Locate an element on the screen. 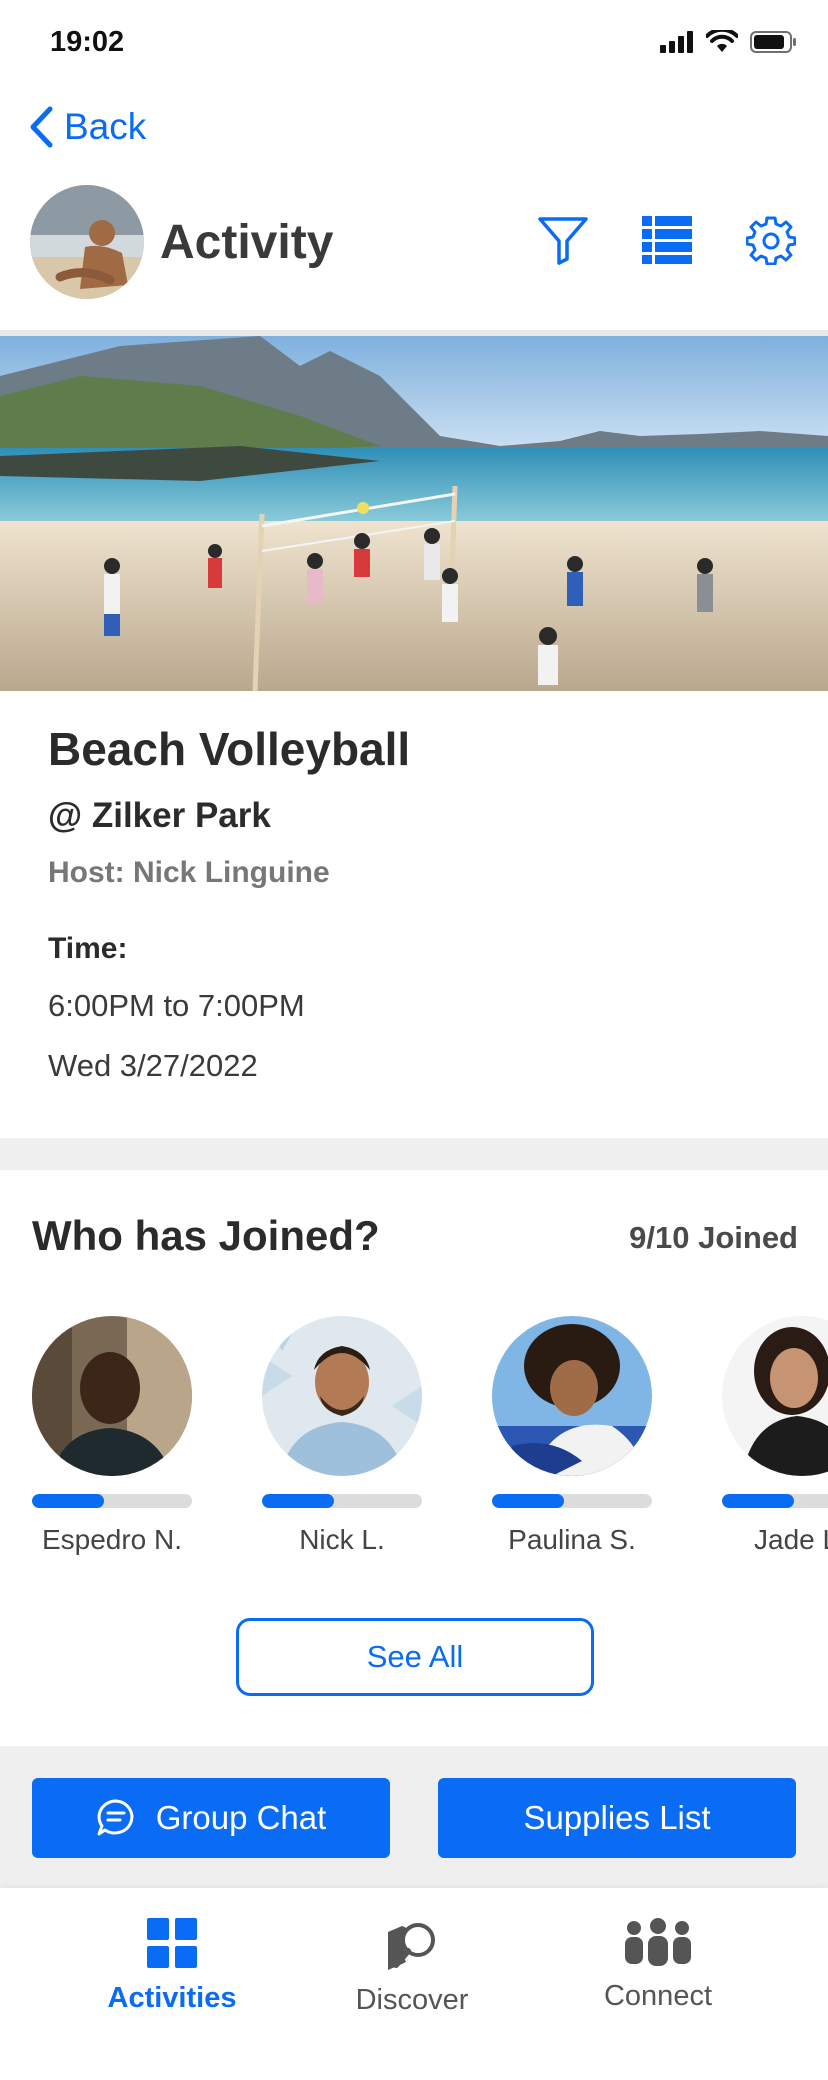 The height and width of the screenshot is (2080, 828). status-time: 19:02 is located at coordinates (87, 42).